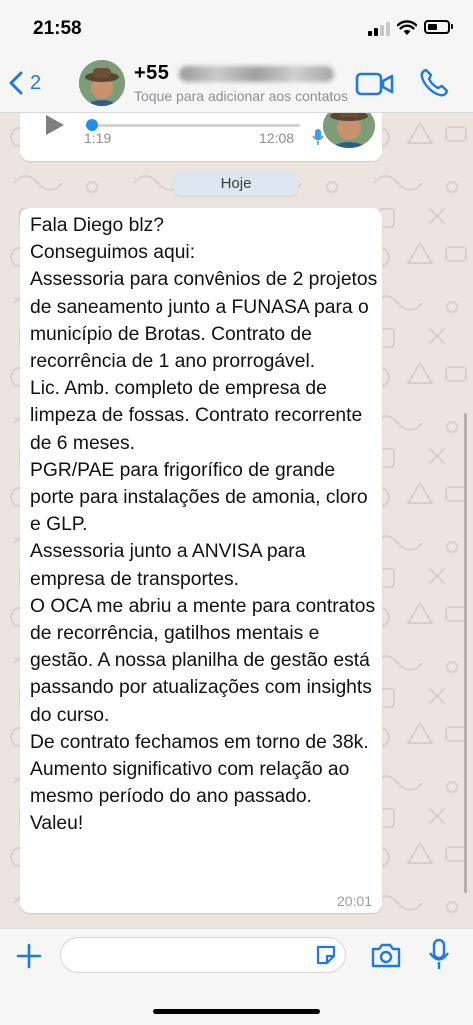 This screenshot has width=473, height=1025. What do you see at coordinates (16, 83) in the screenshot?
I see `chevron-left-icon` at bounding box center [16, 83].